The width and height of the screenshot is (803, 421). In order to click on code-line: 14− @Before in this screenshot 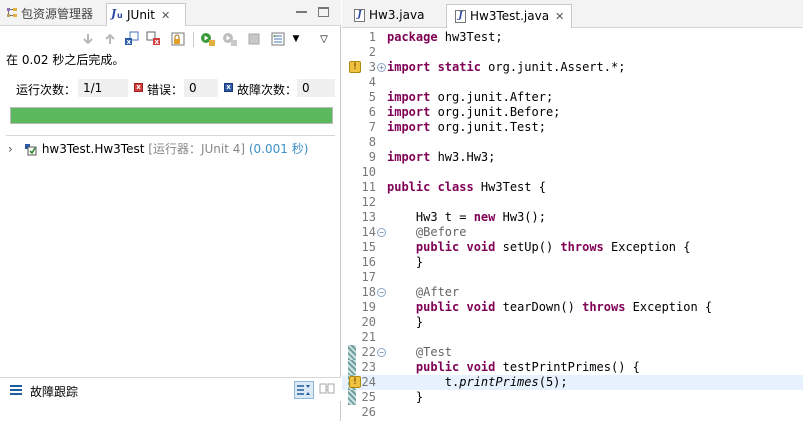, I will do `click(572, 232)`.